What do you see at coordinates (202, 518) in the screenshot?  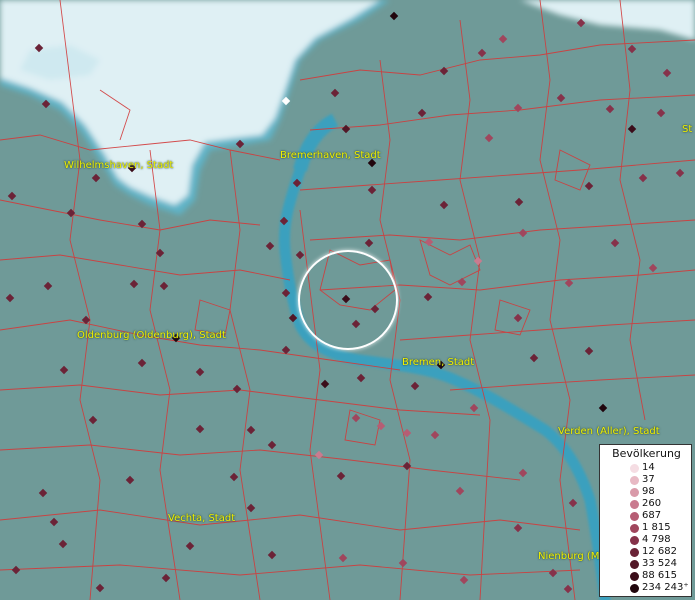 I see `city-label-vechta: Vechta, Stadt` at bounding box center [202, 518].